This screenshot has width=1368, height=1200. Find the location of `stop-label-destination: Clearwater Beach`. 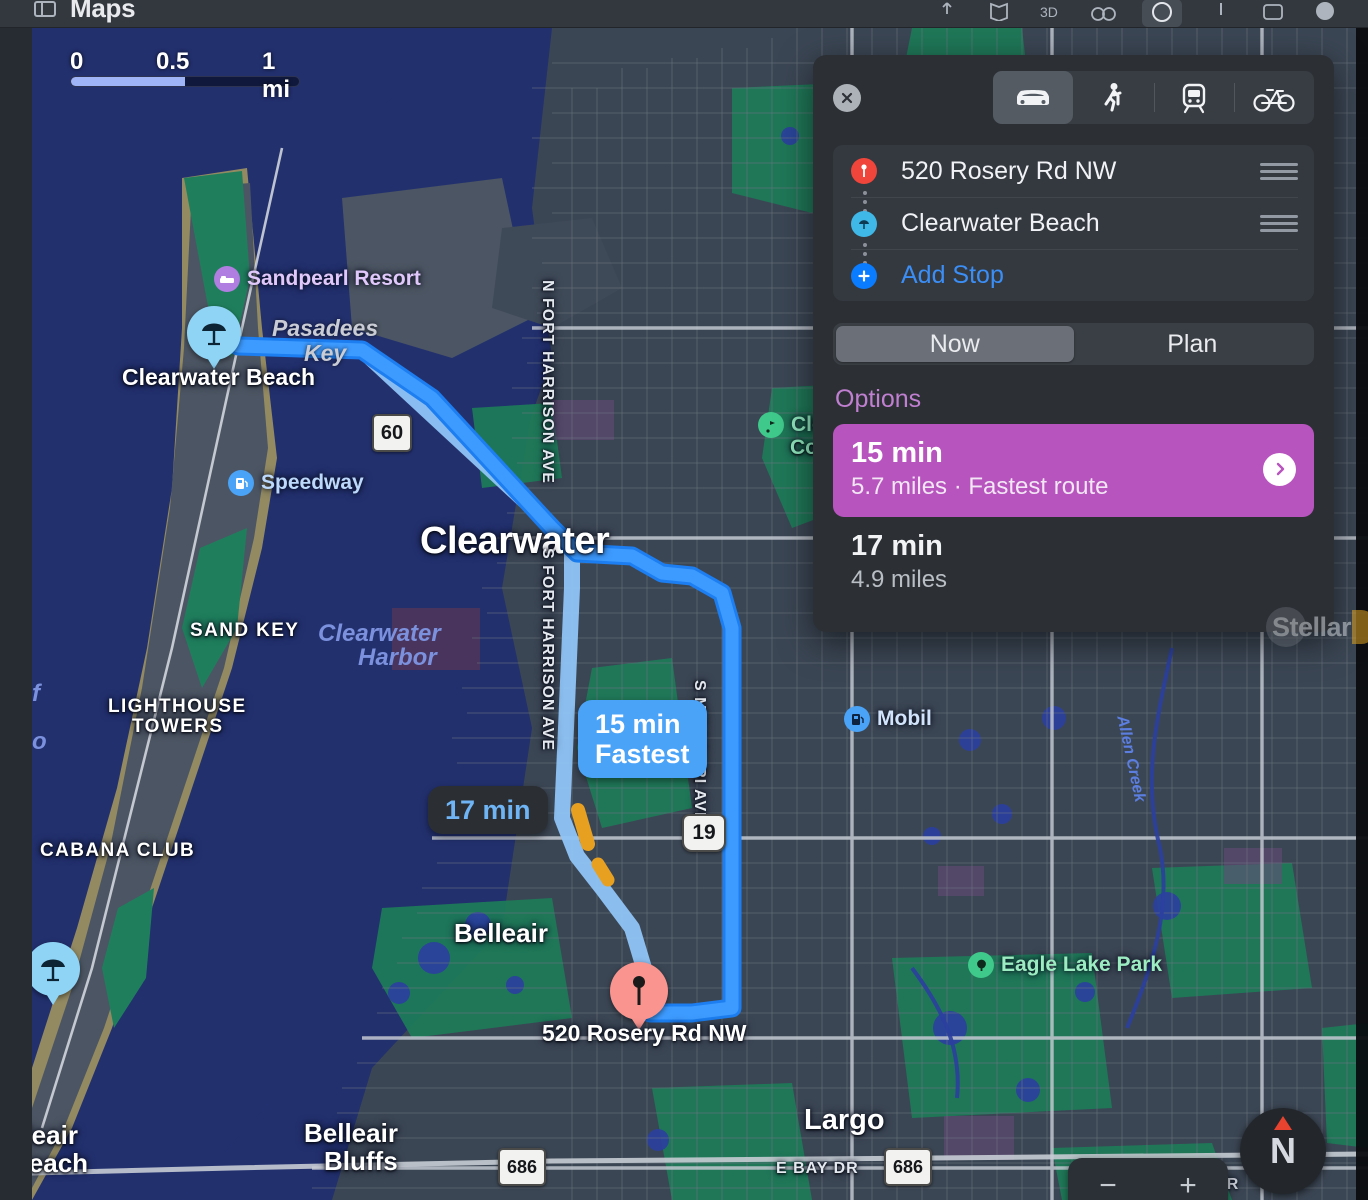

stop-label-destination: Clearwater Beach is located at coordinates (1000, 223).